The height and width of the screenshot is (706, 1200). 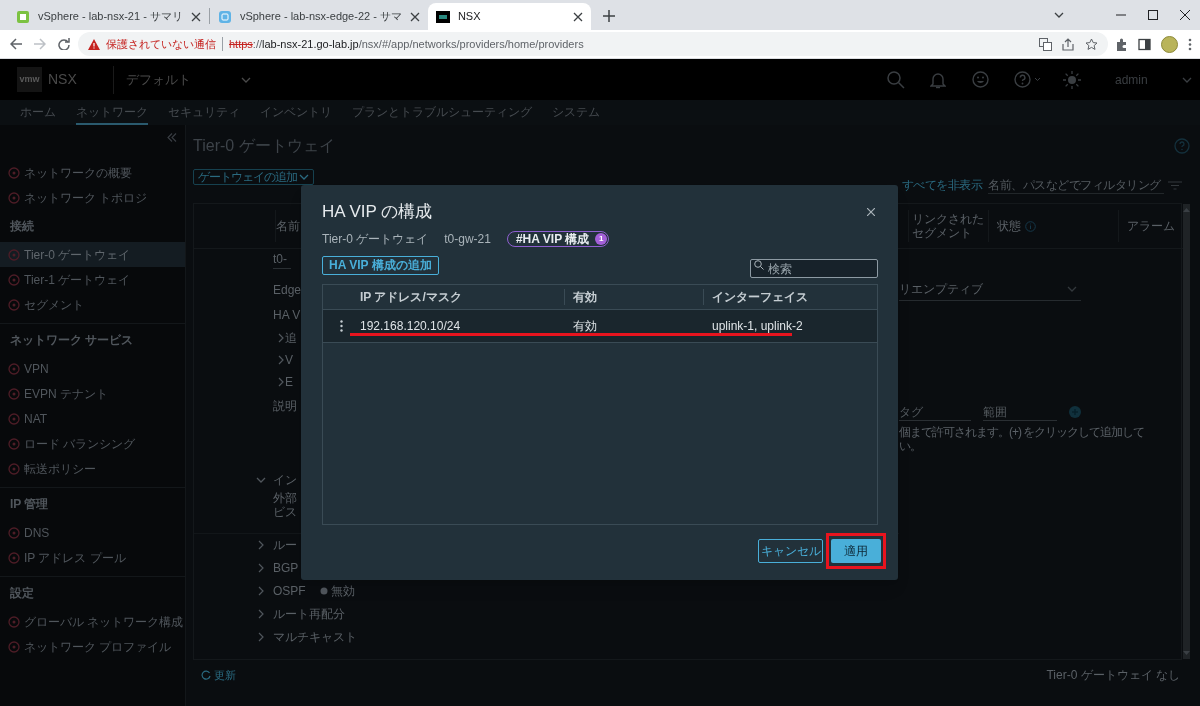 I want to click on status-dot, so click(x=324, y=590).